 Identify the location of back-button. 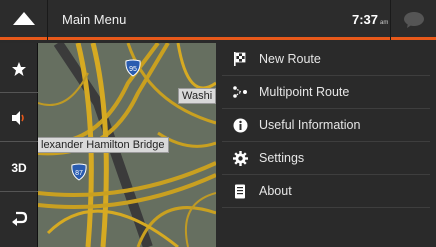
(19, 218).